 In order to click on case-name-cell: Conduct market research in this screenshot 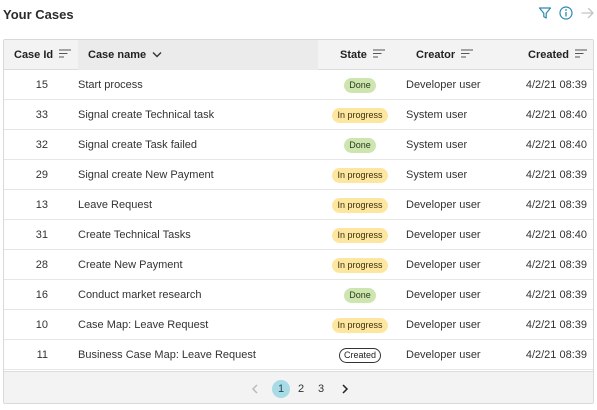, I will do `click(140, 295)`.